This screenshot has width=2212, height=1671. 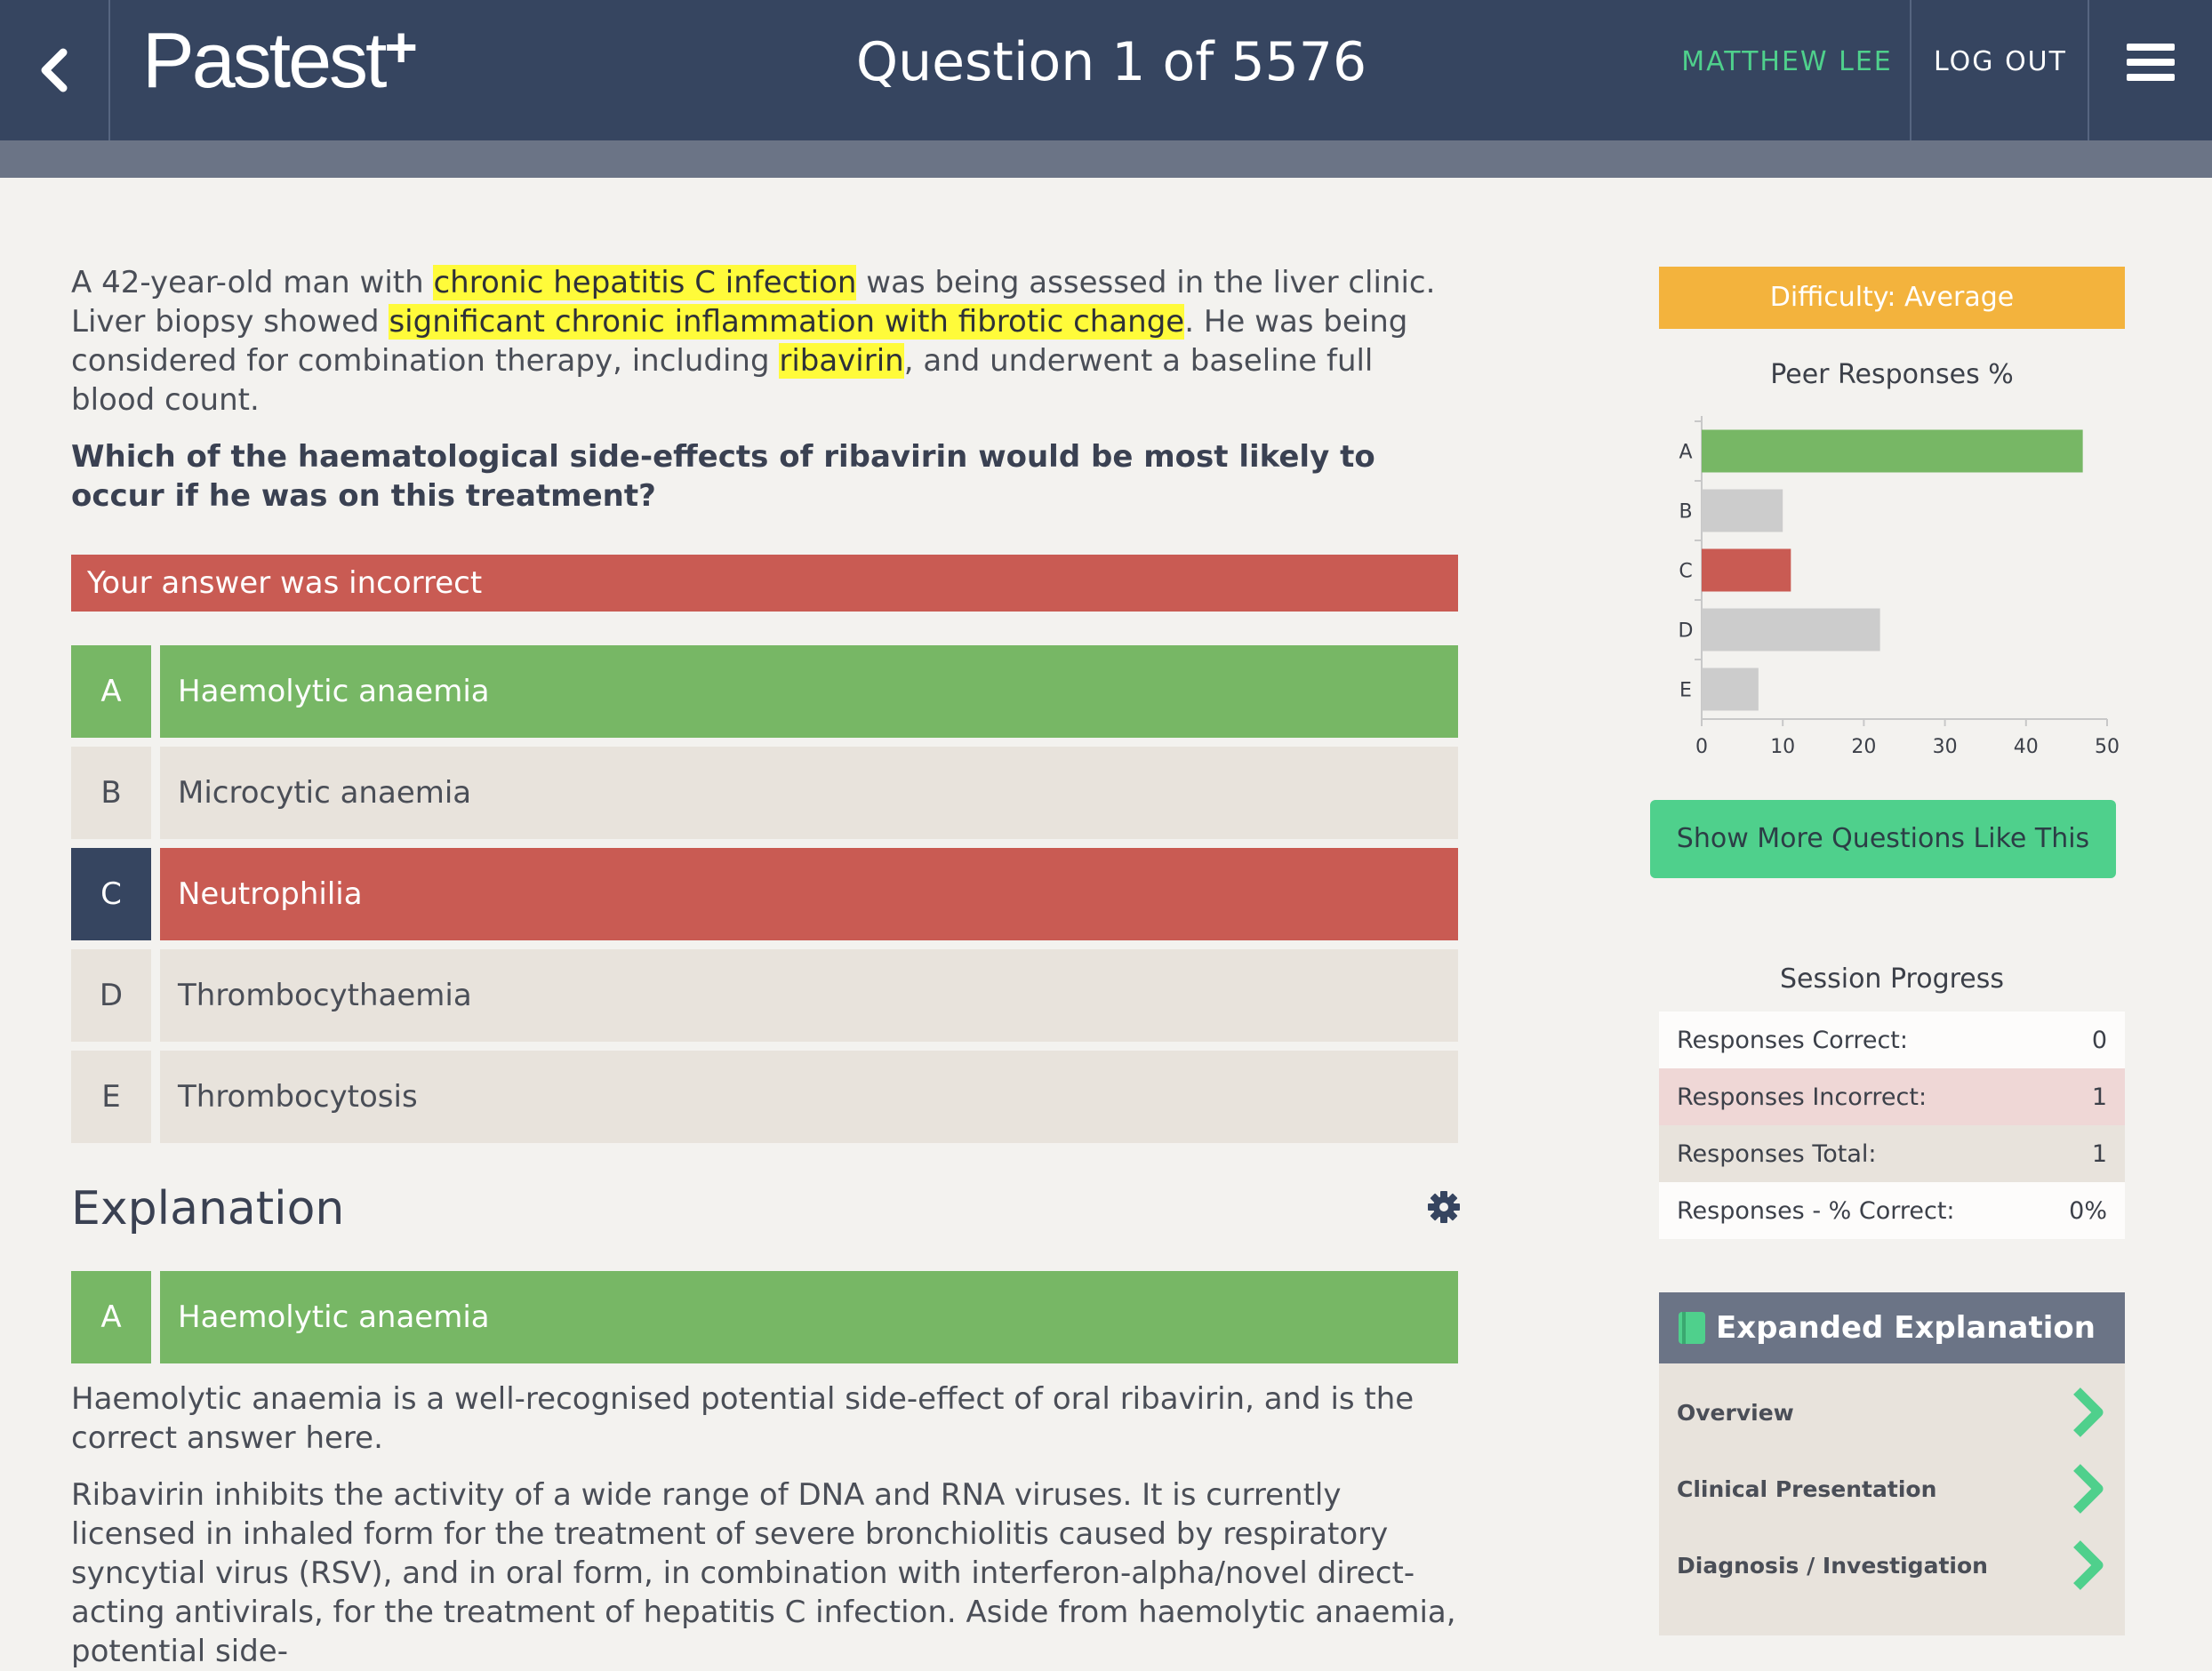 I want to click on session-progress-row: Responses Total: 1, so click(x=1892, y=1153).